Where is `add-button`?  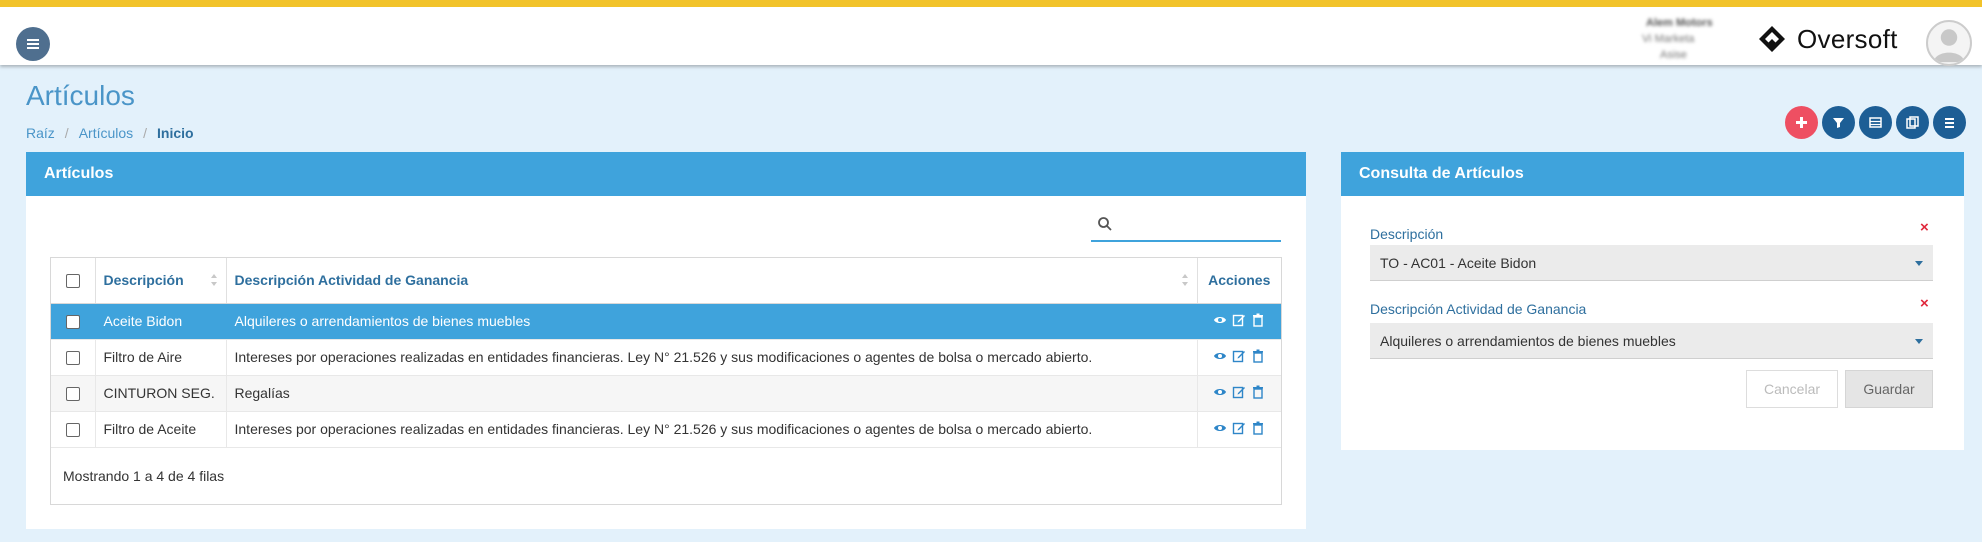
add-button is located at coordinates (1801, 122).